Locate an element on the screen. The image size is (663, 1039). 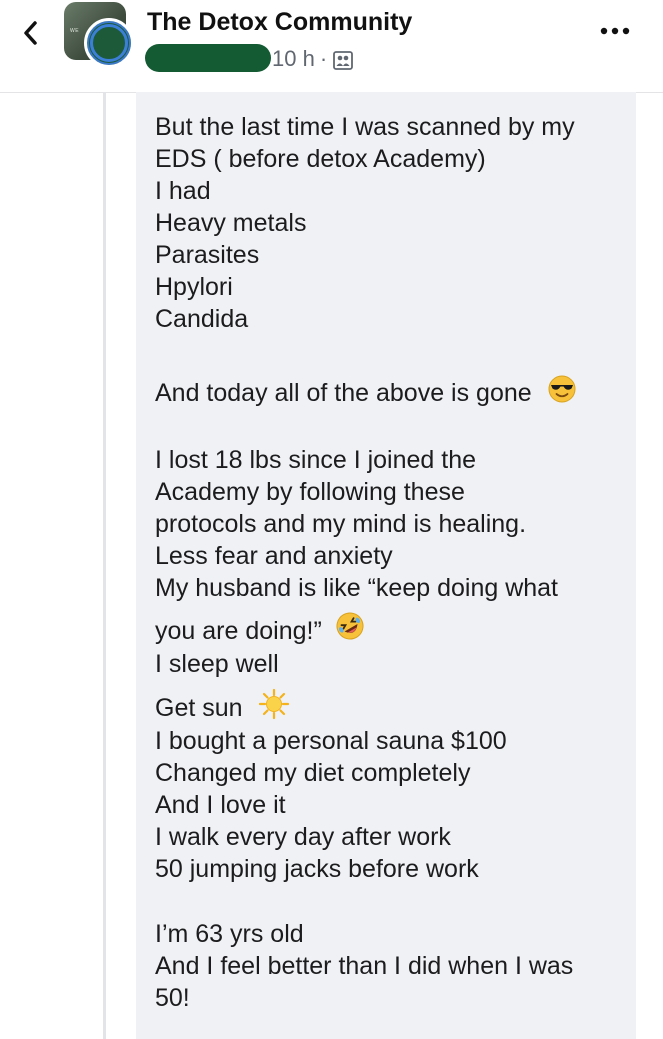
comment-line: Candida is located at coordinates (202, 319).